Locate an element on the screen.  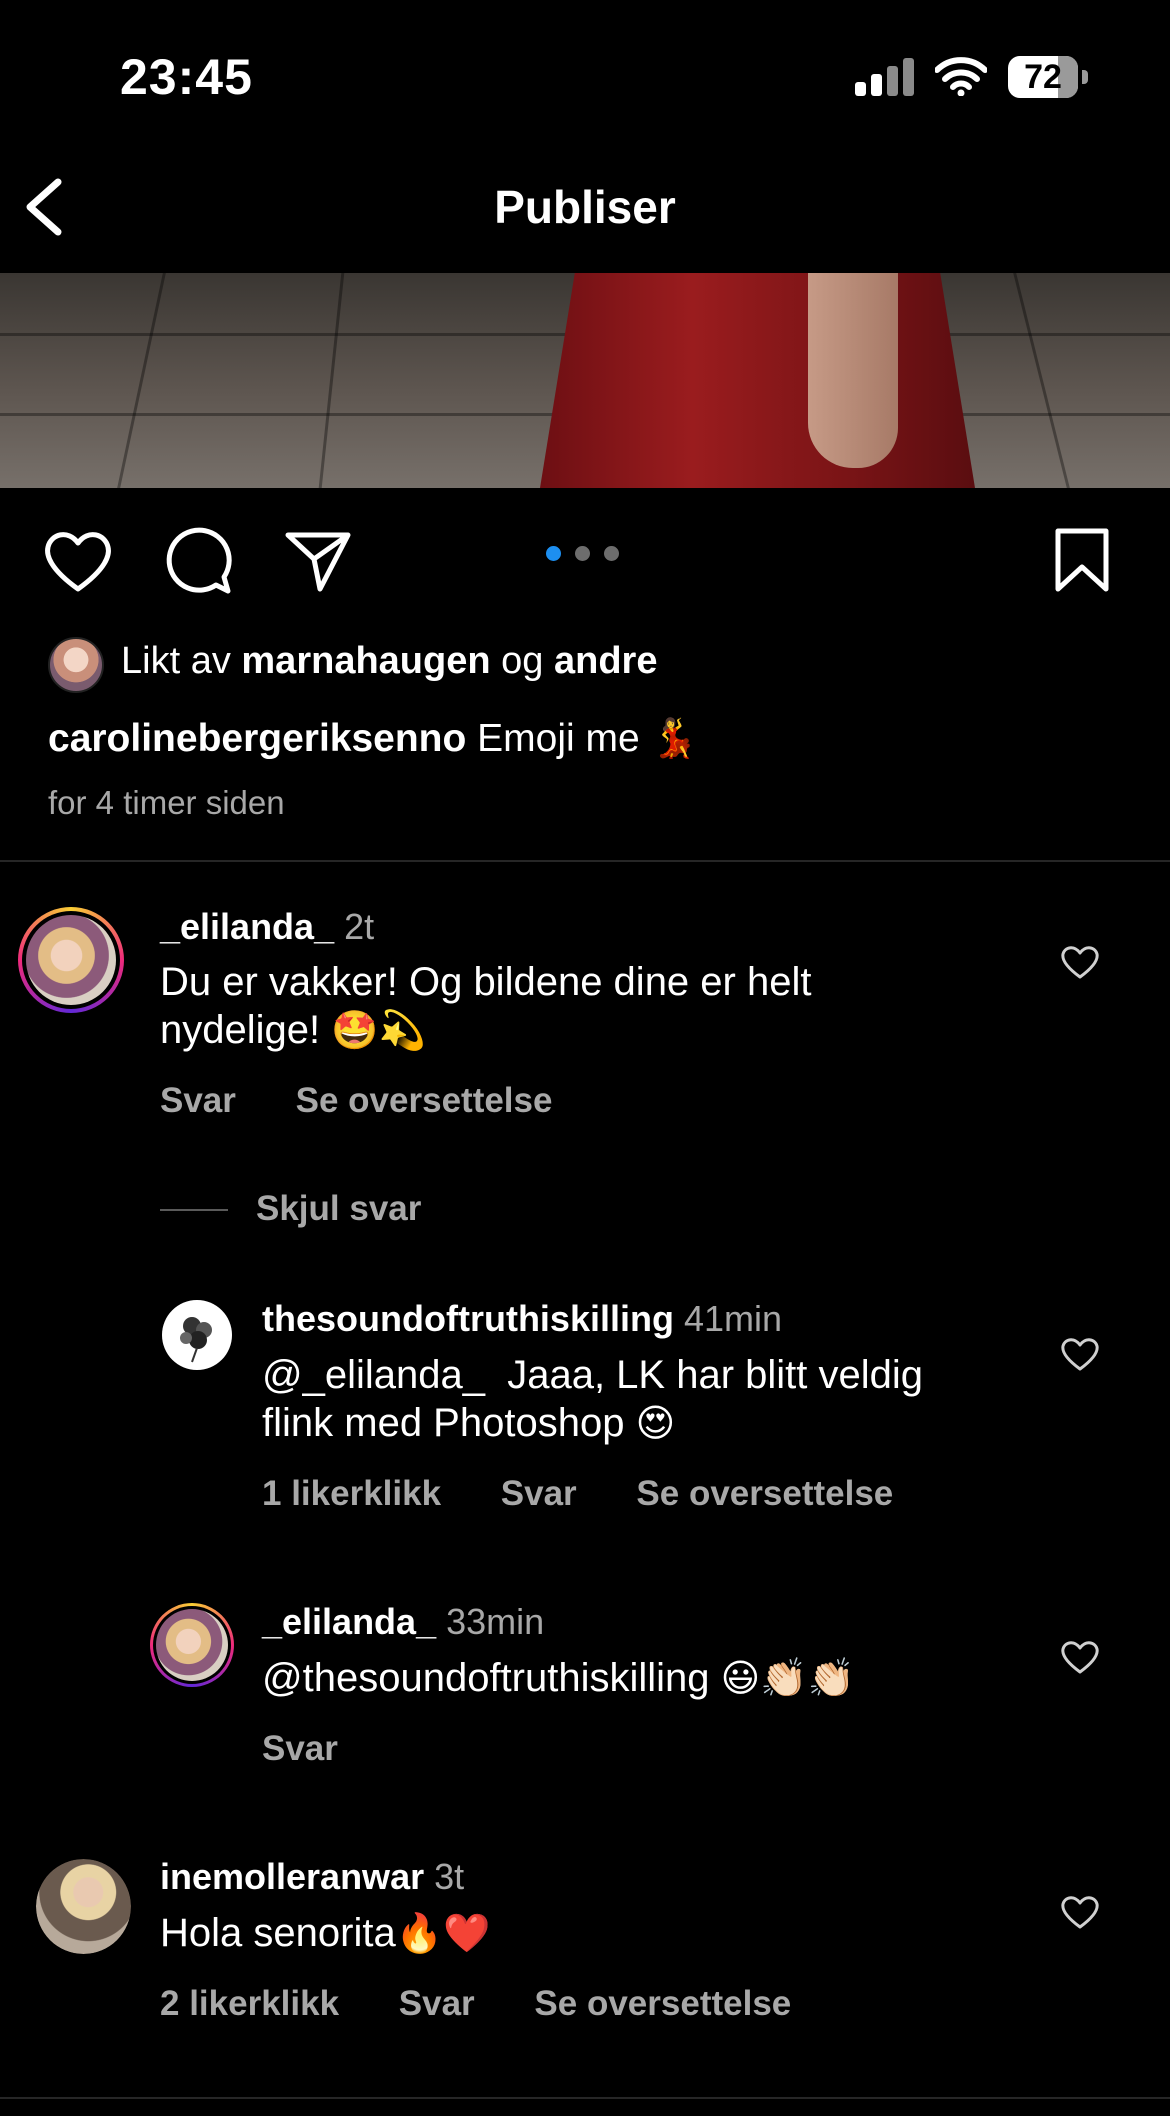
hide-replies-line is located at coordinates (194, 1210).